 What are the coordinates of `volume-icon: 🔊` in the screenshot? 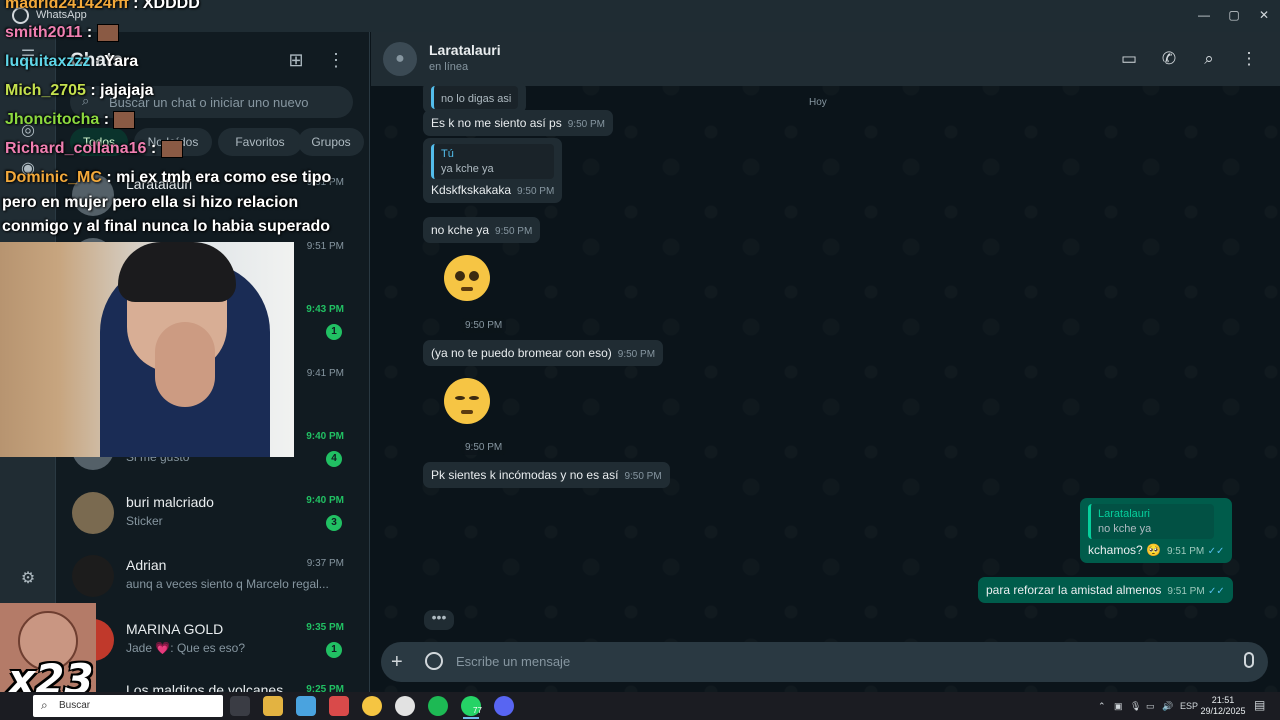 It's located at (1167, 706).